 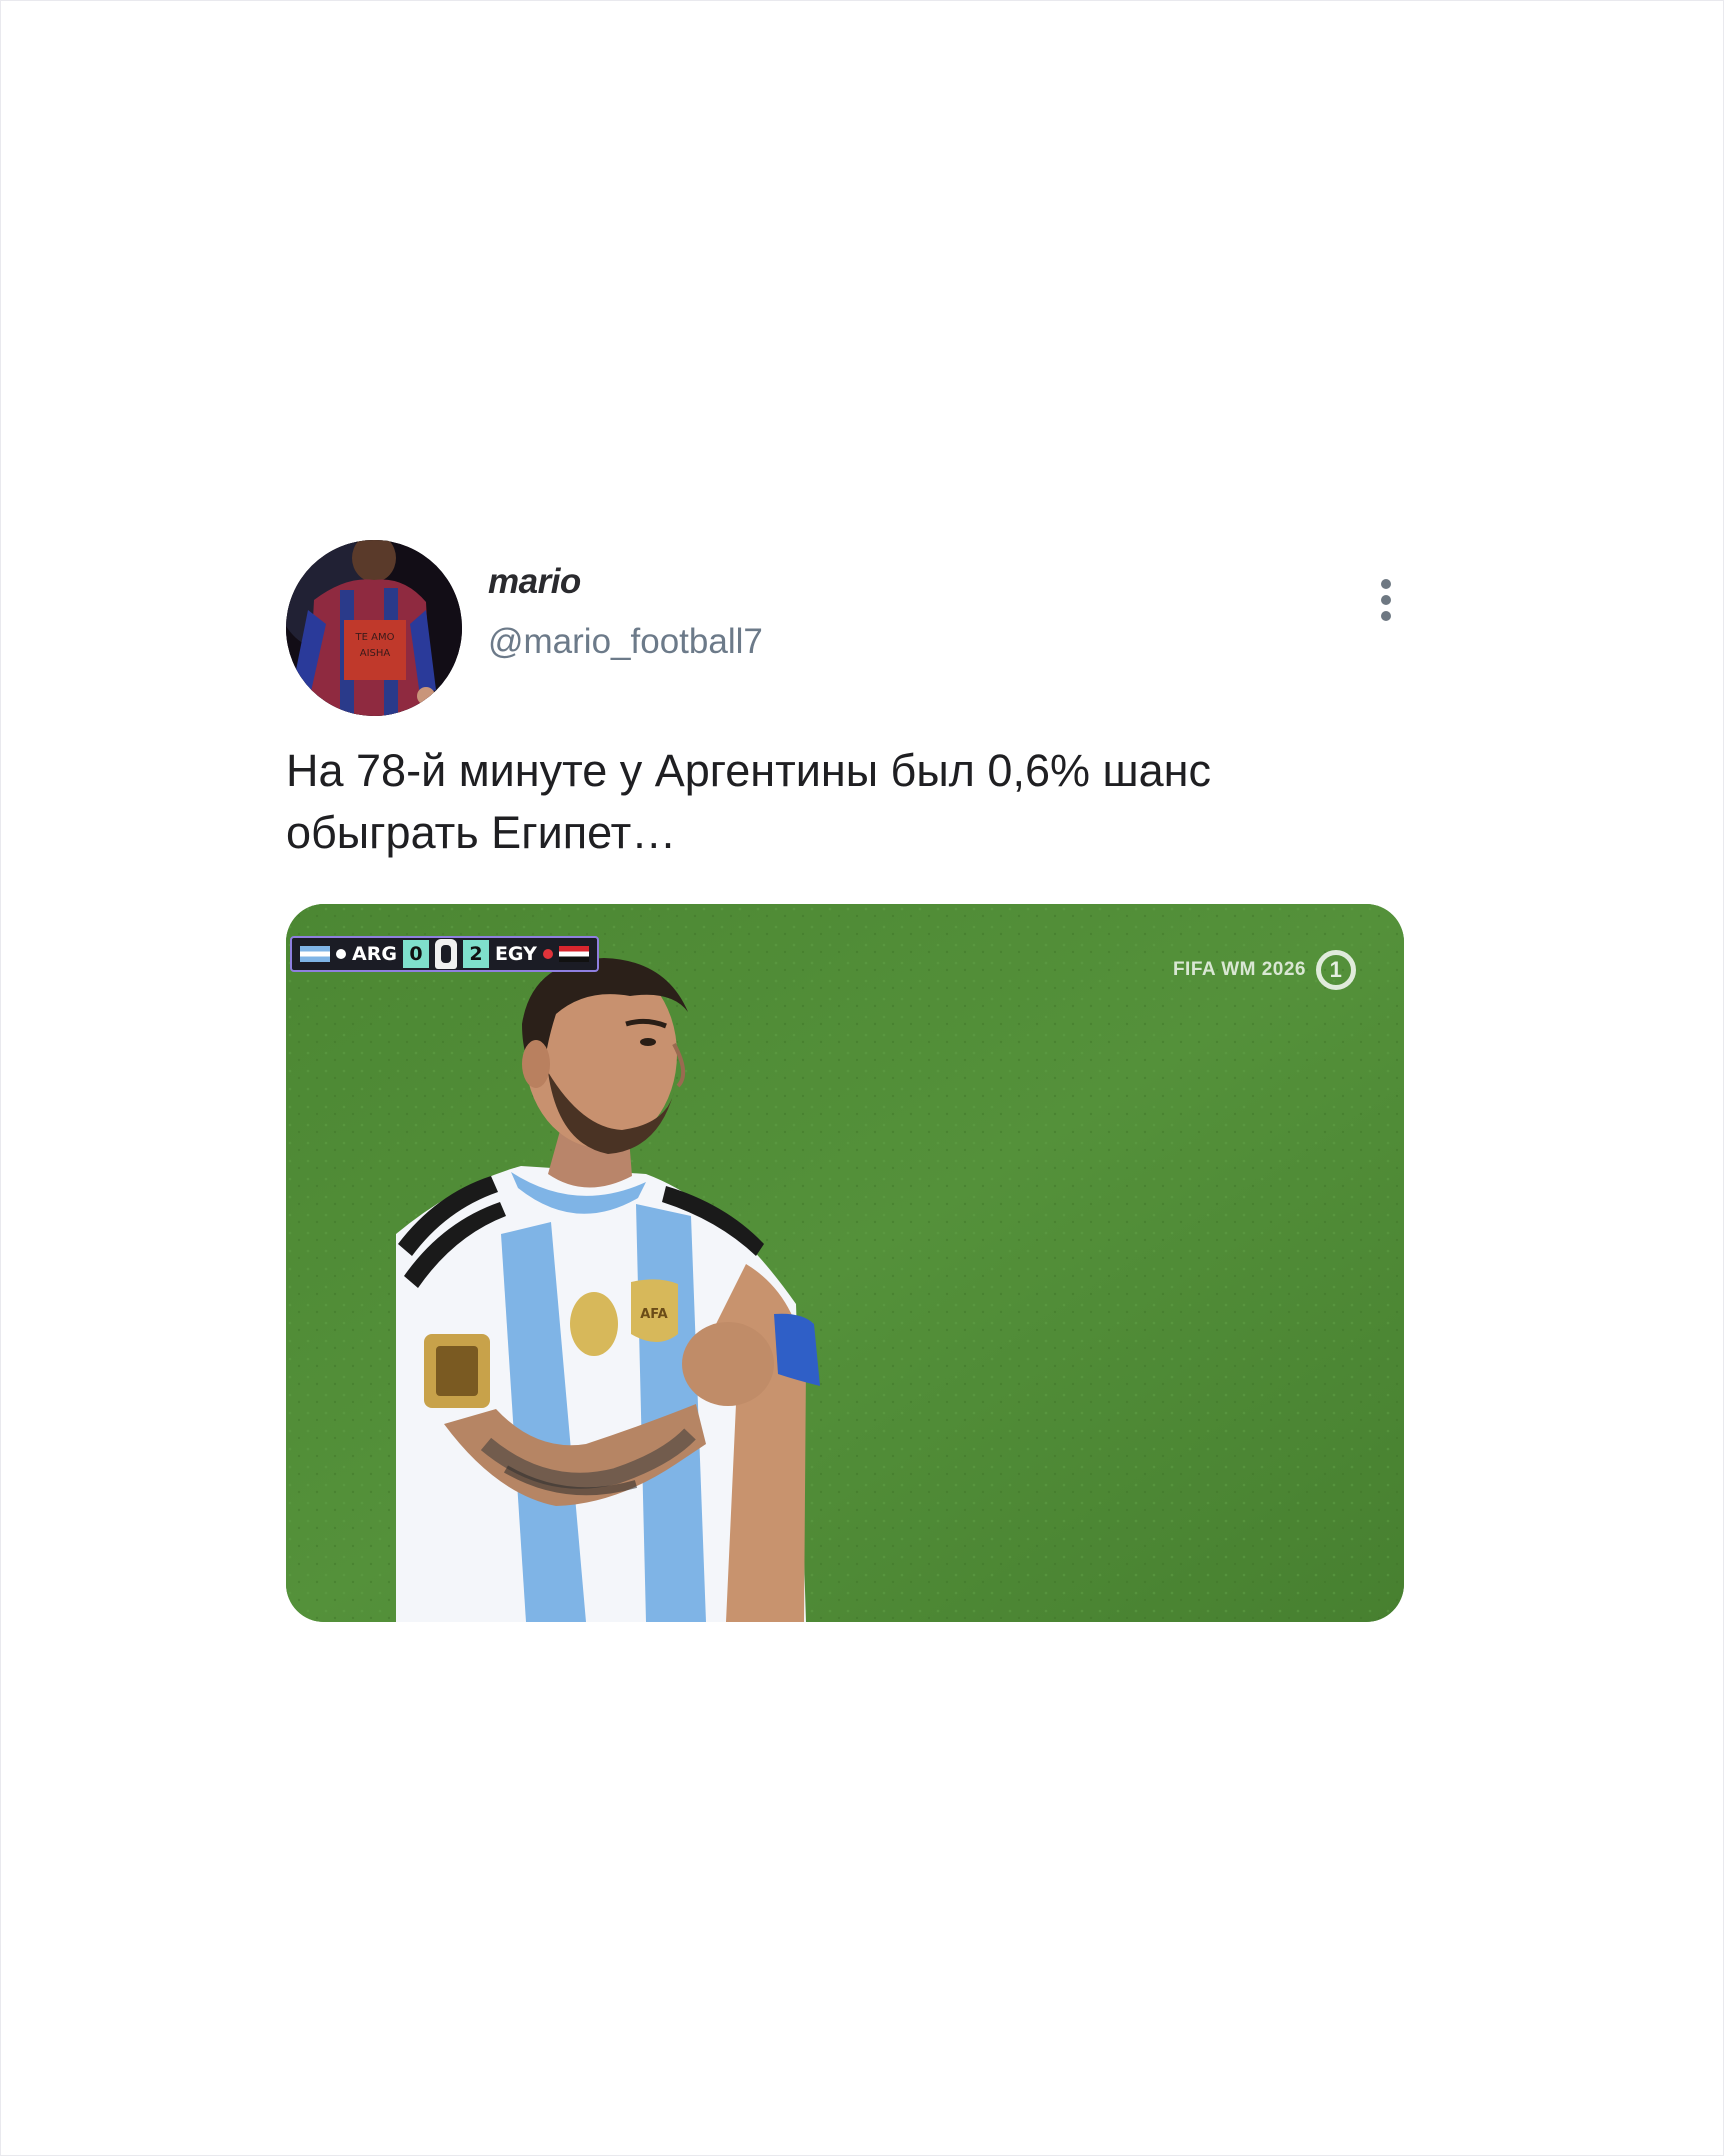 I want to click on home-score: 0, so click(x=415, y=954).